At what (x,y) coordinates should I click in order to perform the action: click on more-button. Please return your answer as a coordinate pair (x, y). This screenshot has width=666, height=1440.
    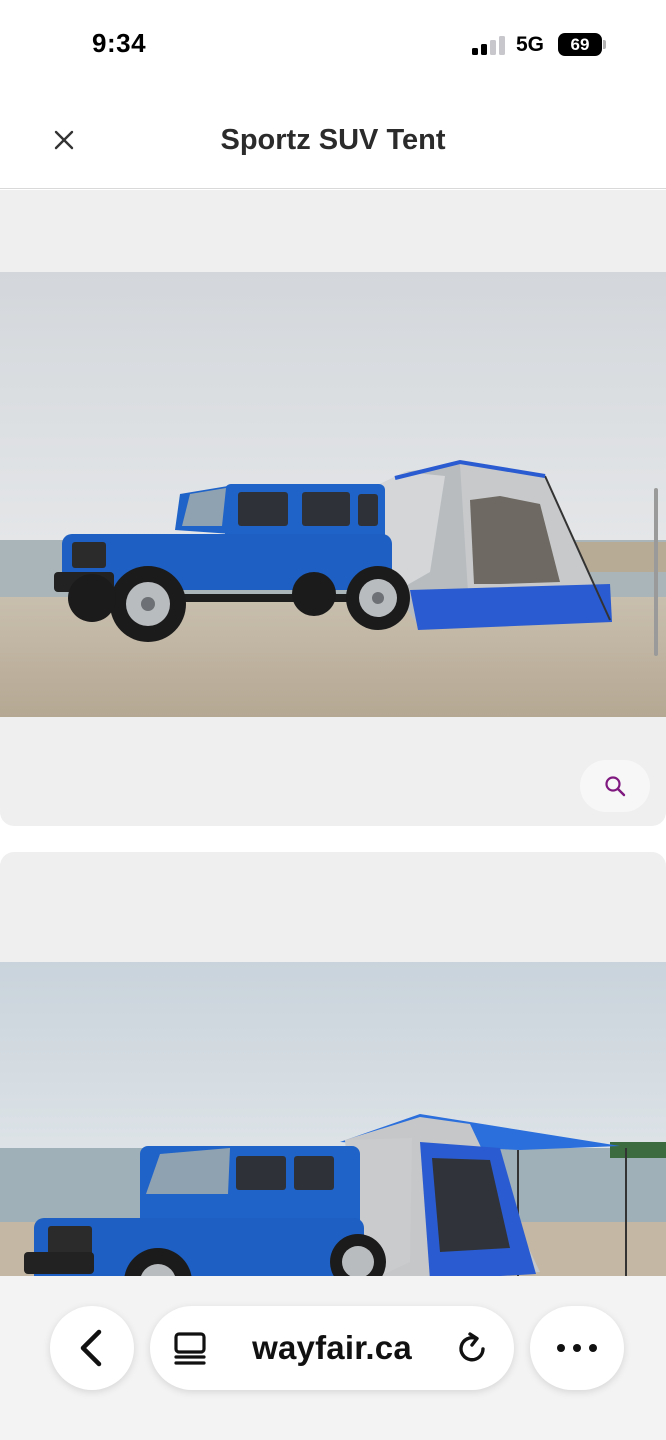
    Looking at the image, I should click on (577, 1348).